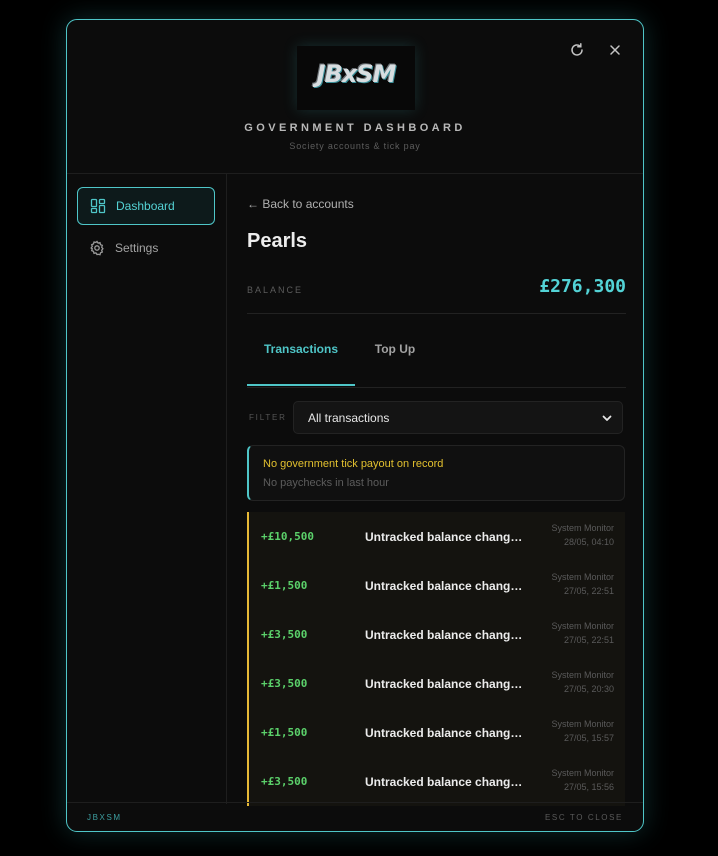 The width and height of the screenshot is (718, 856). I want to click on back-to-accounts-link: ← Back to accounts, so click(300, 204).